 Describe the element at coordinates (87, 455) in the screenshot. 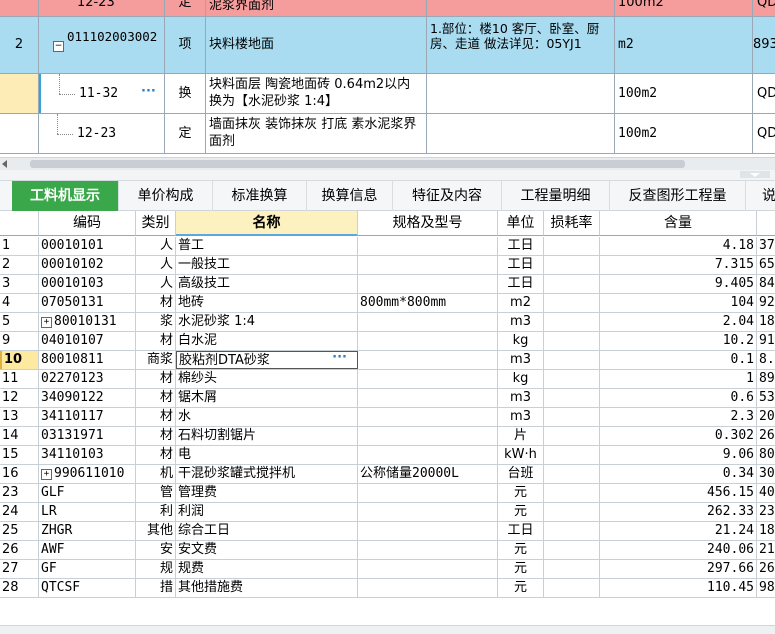

I see `row-code: 34110103` at that location.